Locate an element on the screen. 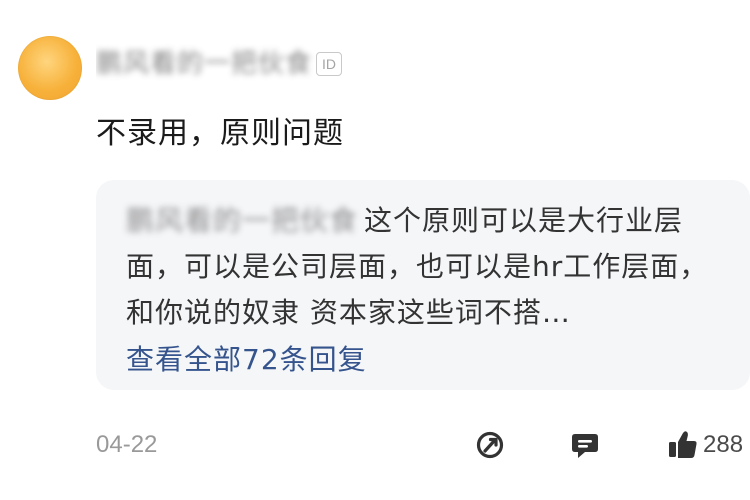  avatar is located at coordinates (50, 68).